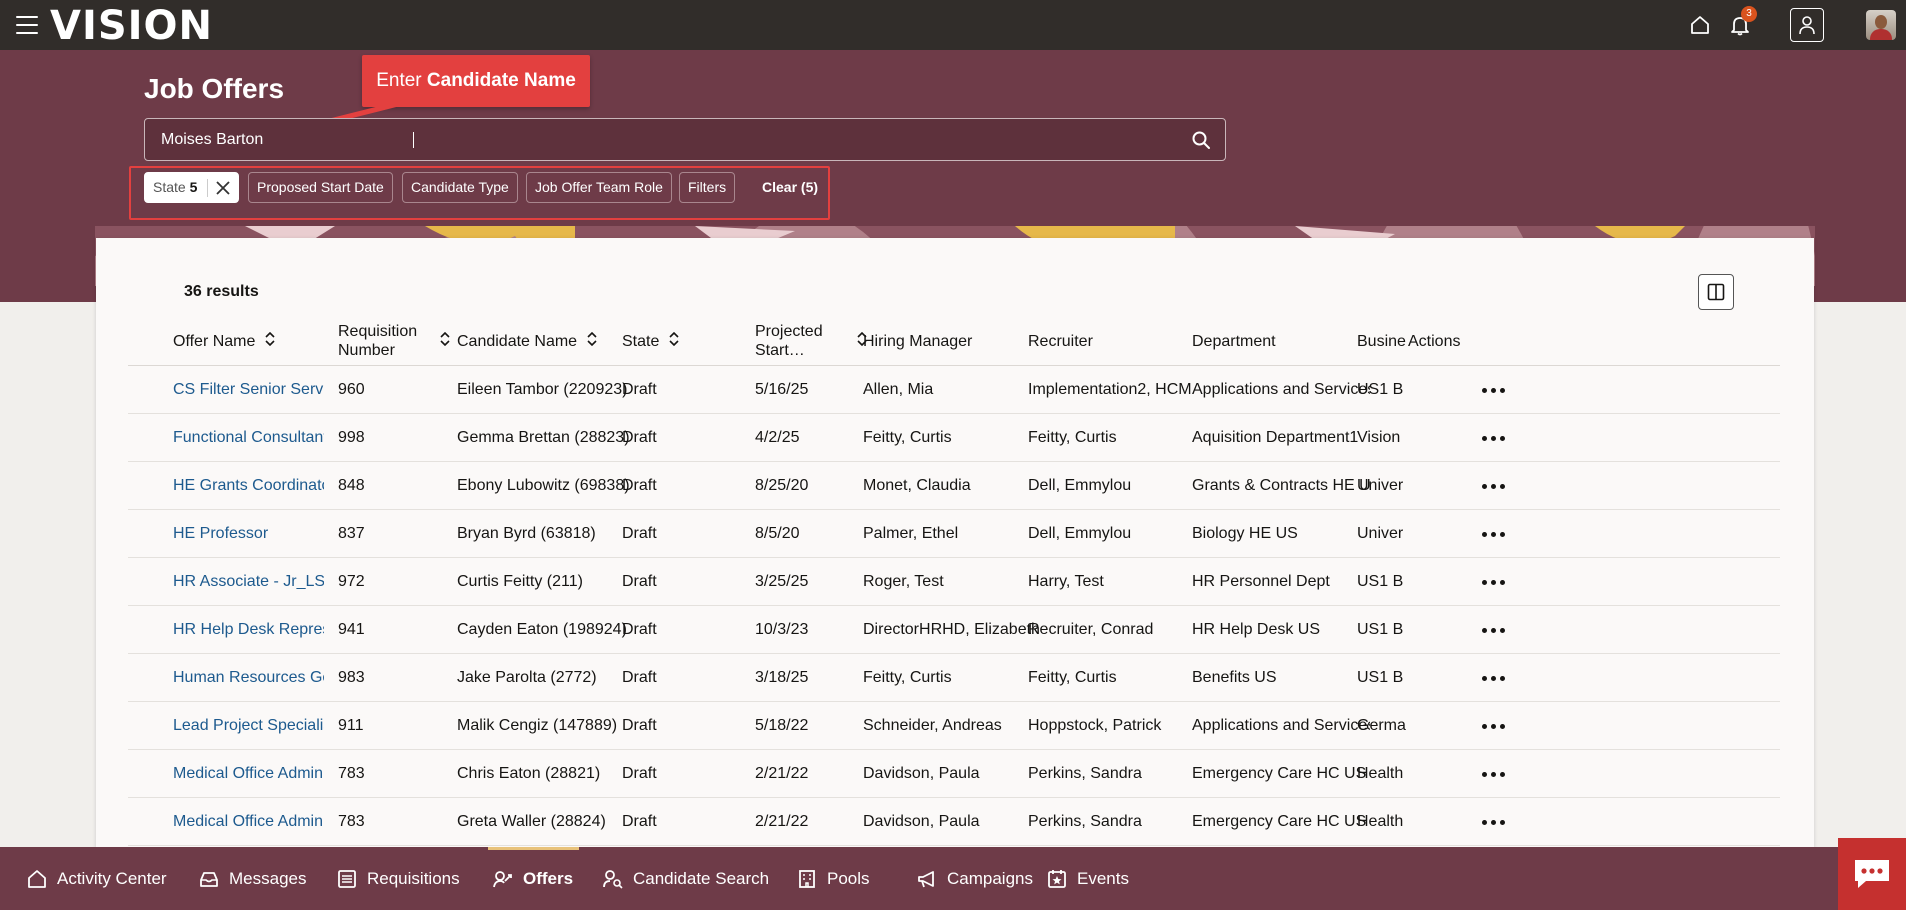 The height and width of the screenshot is (910, 1906). Describe the element at coordinates (1256, 629) in the screenshot. I see `cell-department: HR Help Desk US` at that location.